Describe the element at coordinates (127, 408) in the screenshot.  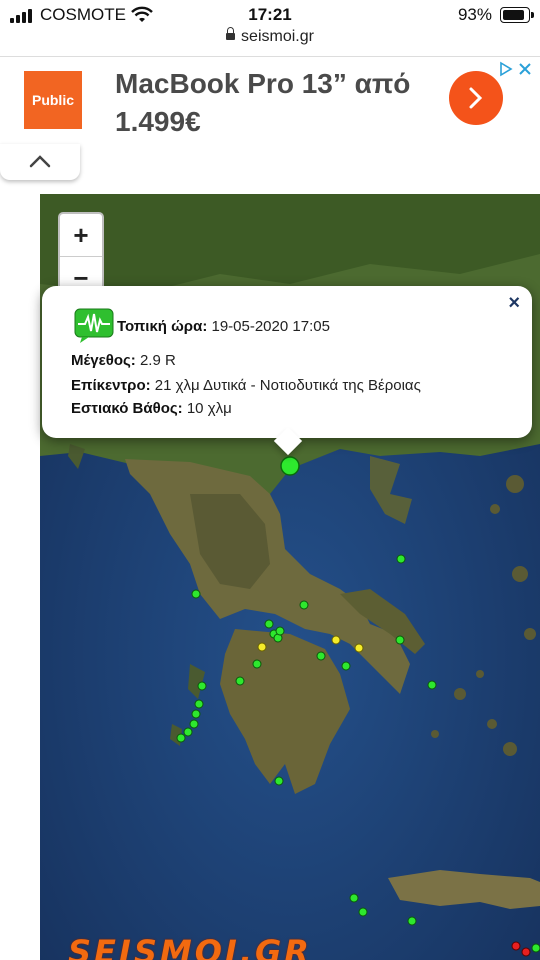
I see `depth-label: Εστιακό Βάθος:` at that location.